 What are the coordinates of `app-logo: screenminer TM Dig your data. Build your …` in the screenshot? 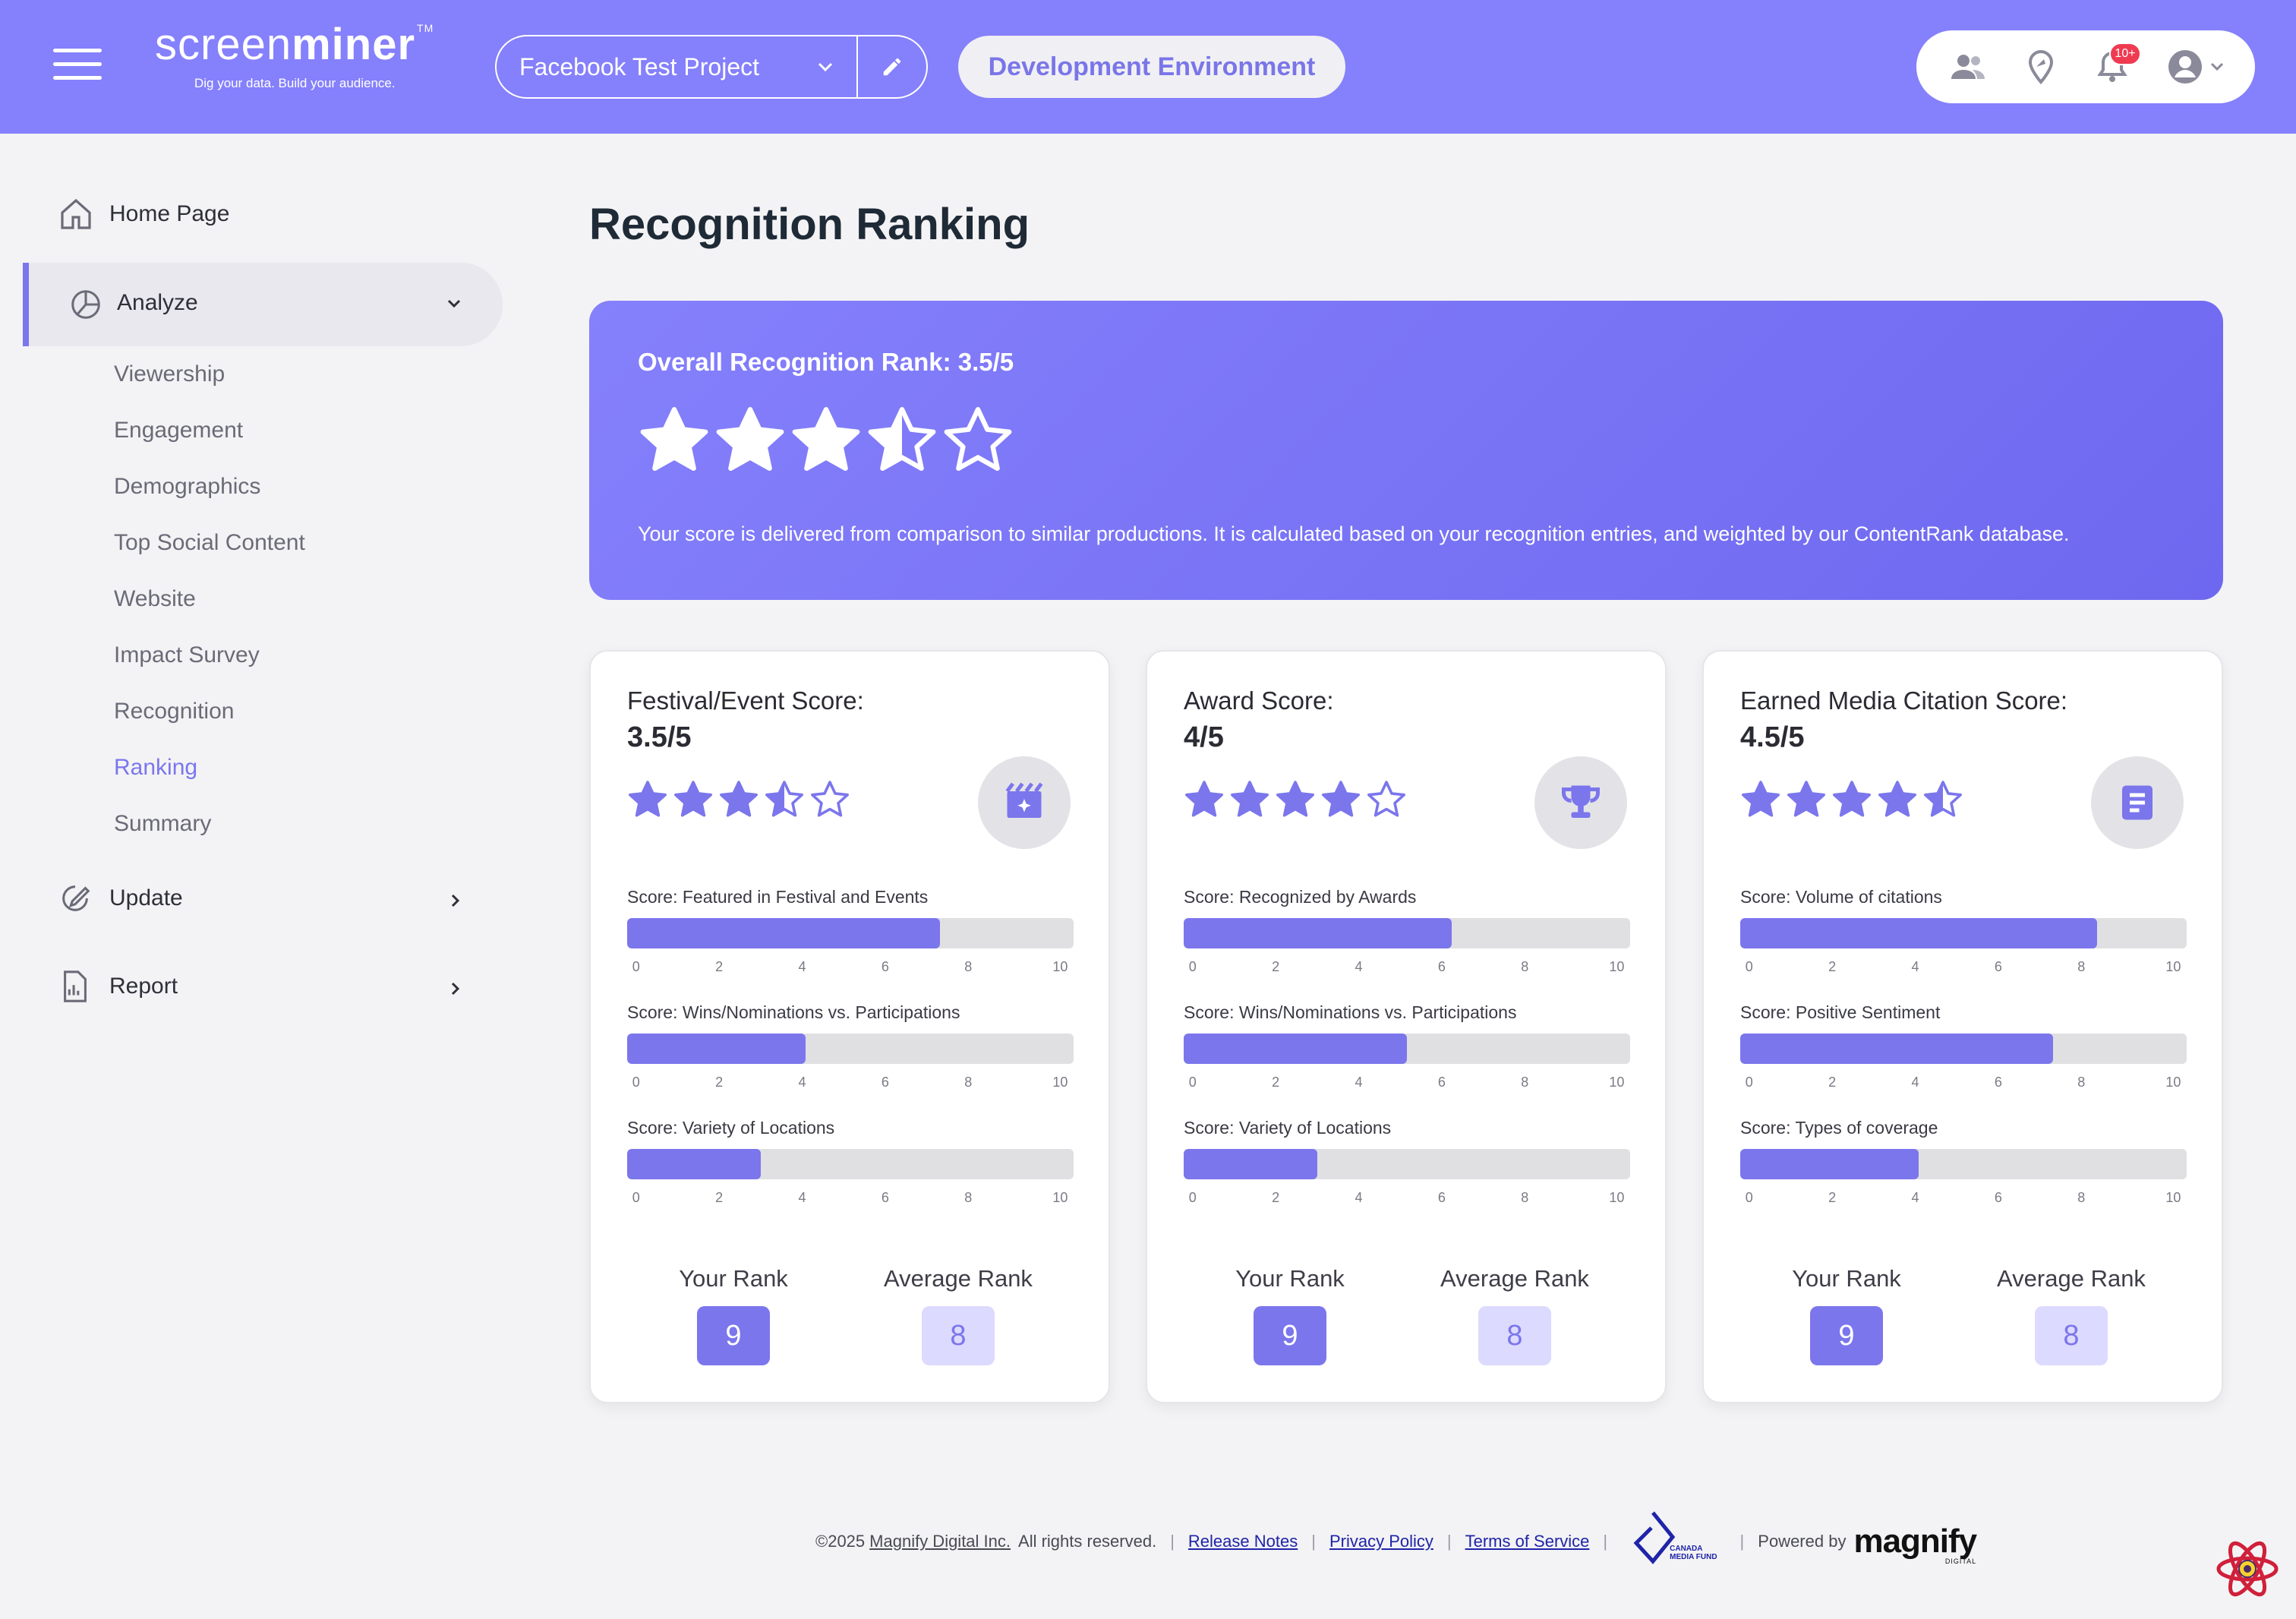 It's located at (294, 56).